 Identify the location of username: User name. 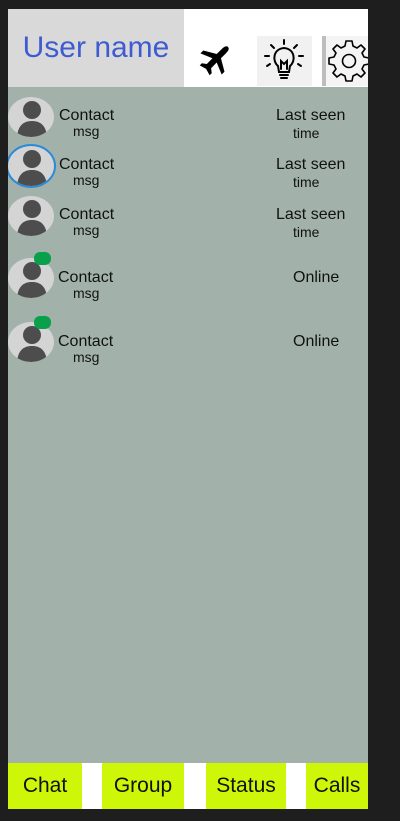
(96, 47).